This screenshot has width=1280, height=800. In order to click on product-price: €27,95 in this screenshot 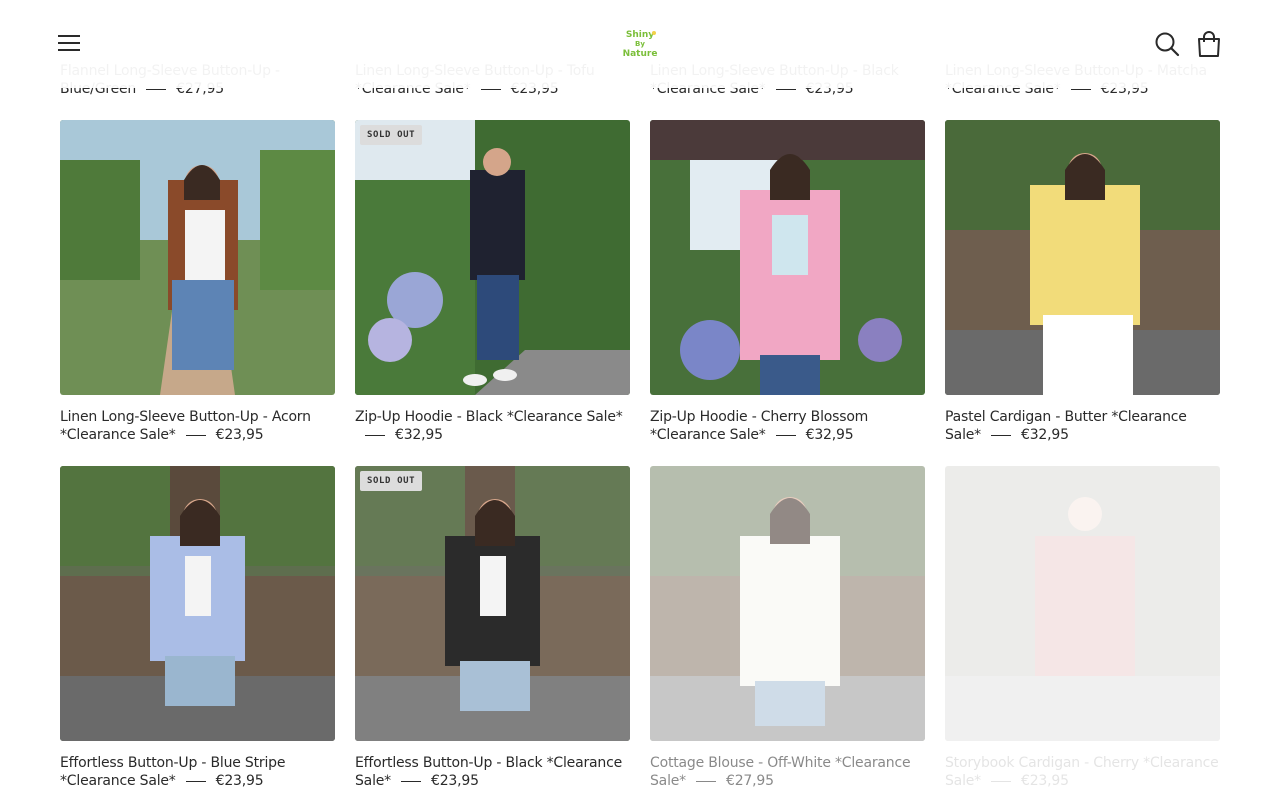, I will do `click(749, 781)`.